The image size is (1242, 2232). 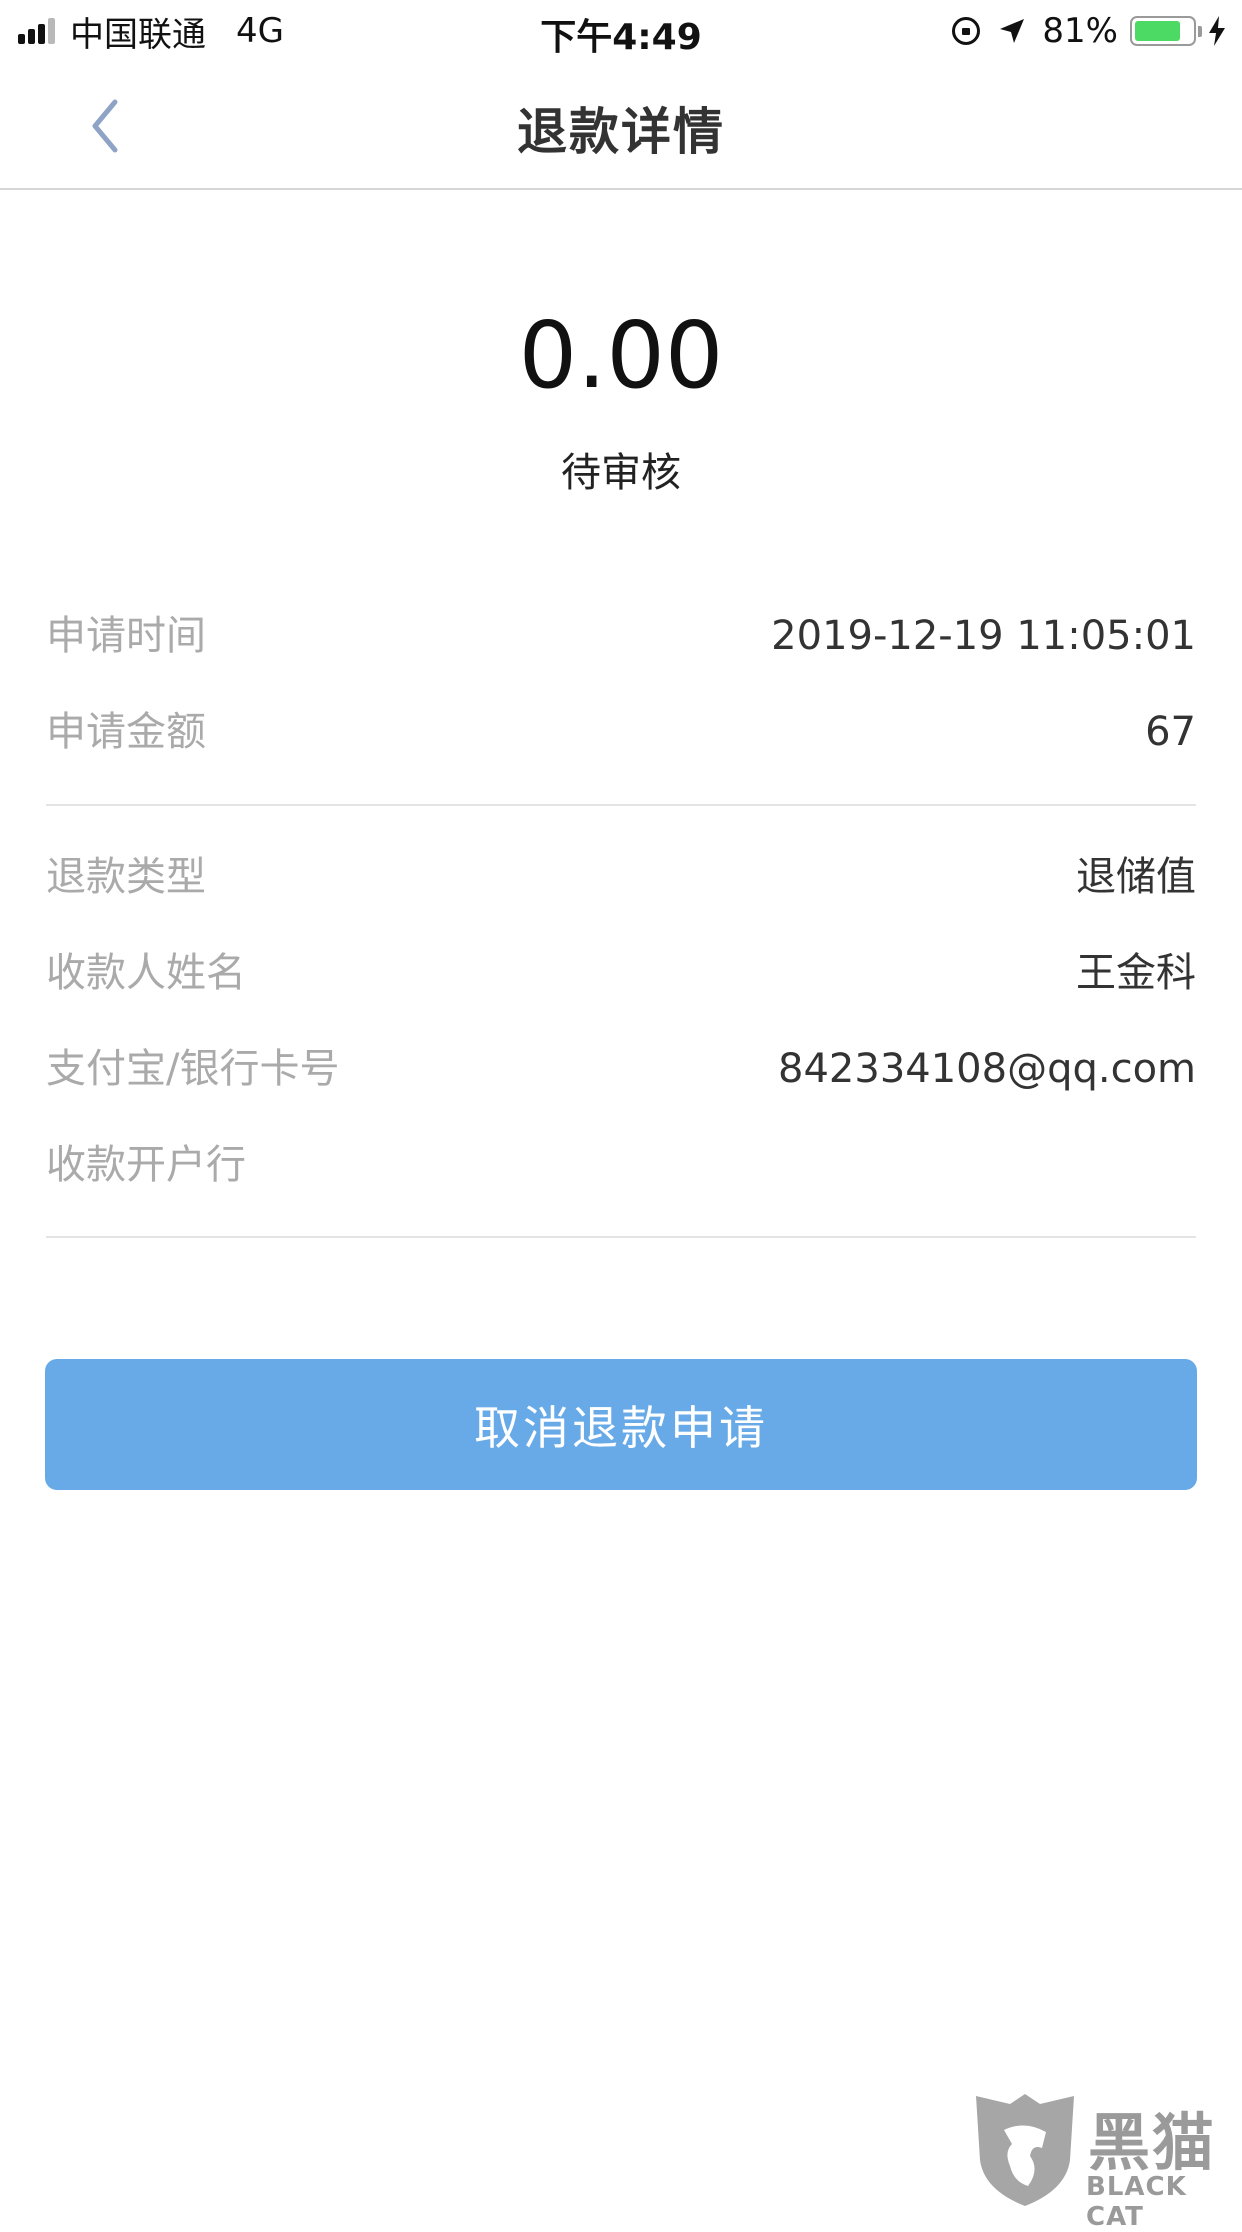 What do you see at coordinates (987, 1069) in the screenshot?
I see `detail-value: 842334108@qq.com` at bounding box center [987, 1069].